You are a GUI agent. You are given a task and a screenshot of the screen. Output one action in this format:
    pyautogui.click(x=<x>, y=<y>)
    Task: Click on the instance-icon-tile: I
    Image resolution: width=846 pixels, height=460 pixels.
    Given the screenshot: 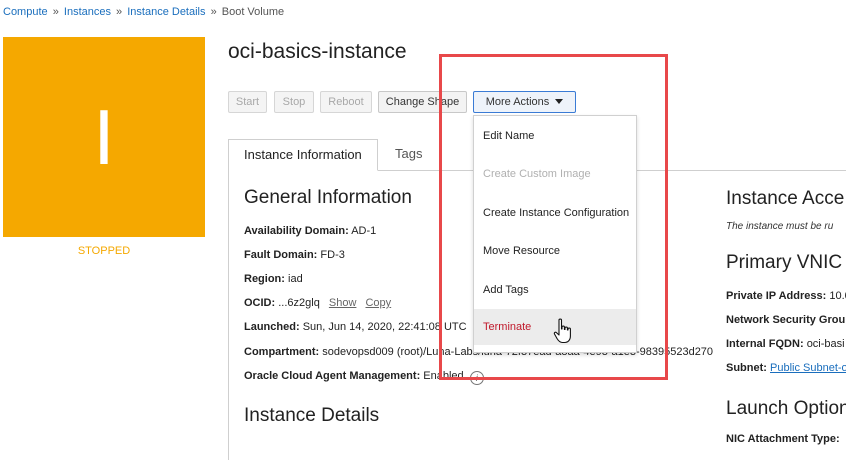 What is the action you would take?
    pyautogui.click(x=104, y=137)
    